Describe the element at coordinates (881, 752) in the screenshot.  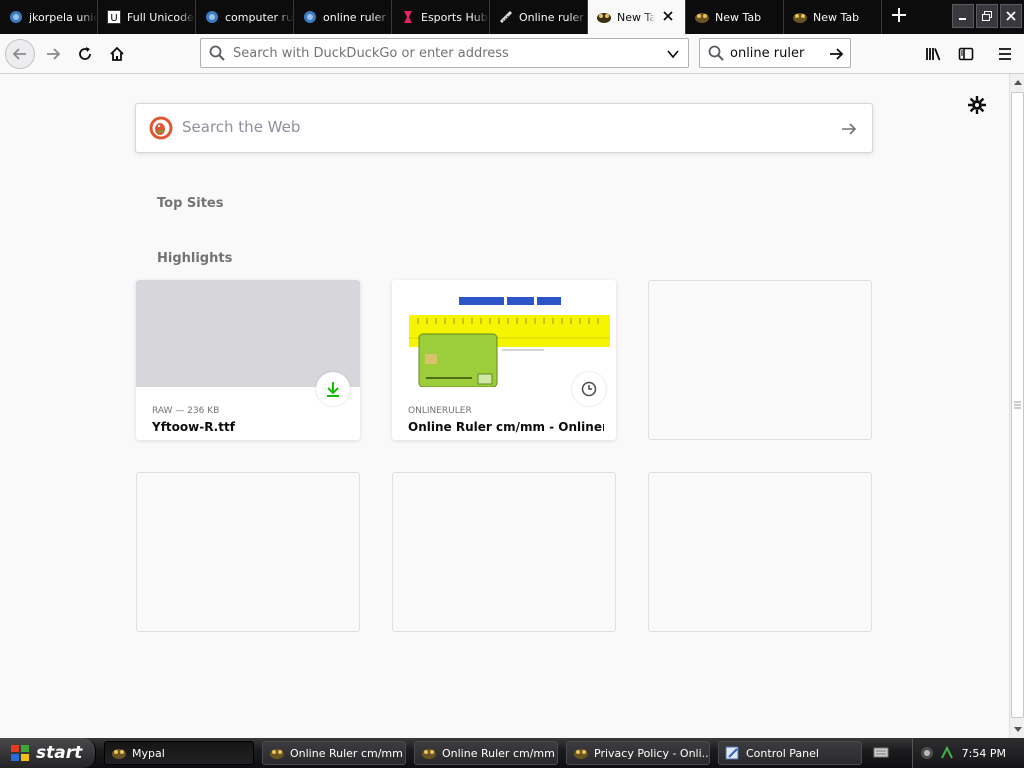
I see `keyboard-icon` at that location.